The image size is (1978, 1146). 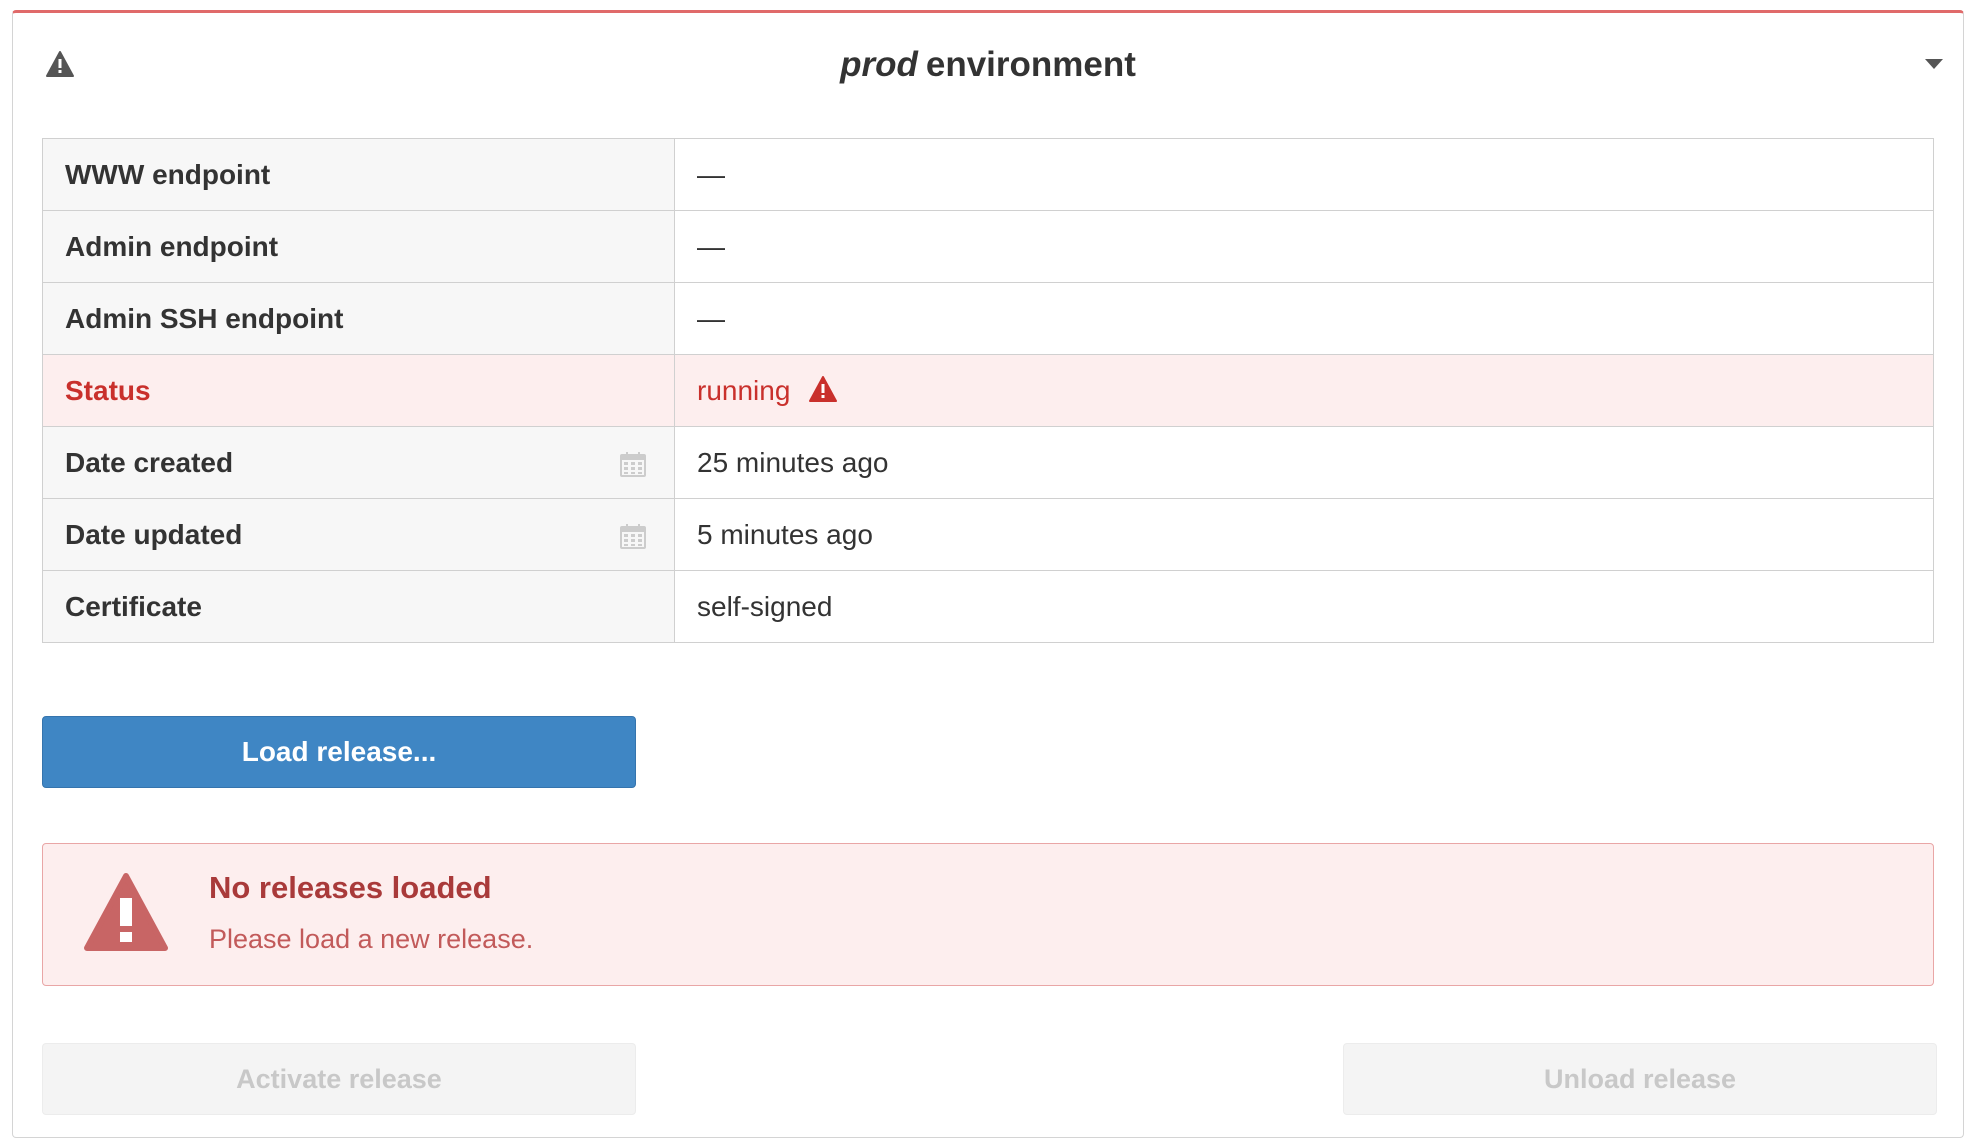 I want to click on status-warning-icon, so click(x=823, y=389).